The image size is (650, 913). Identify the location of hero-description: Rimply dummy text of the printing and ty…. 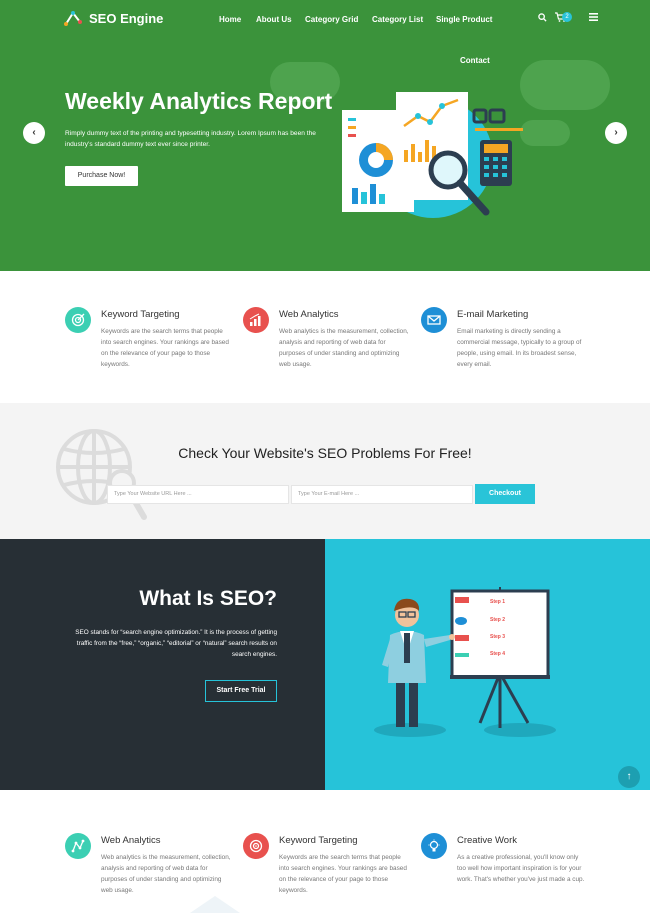
(190, 139).